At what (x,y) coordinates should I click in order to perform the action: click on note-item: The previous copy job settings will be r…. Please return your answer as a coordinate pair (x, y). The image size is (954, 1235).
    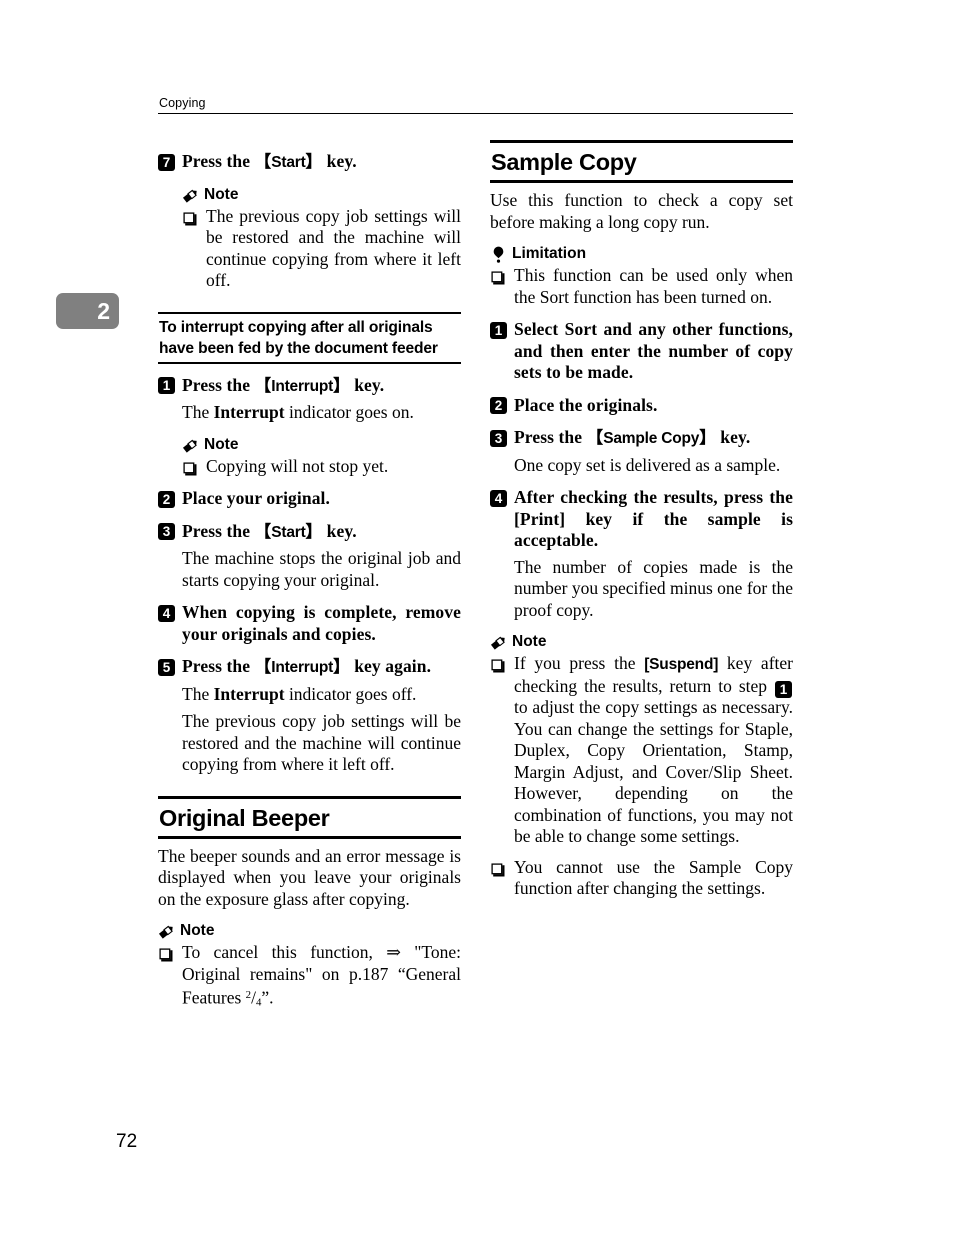
    Looking at the image, I should click on (321, 249).